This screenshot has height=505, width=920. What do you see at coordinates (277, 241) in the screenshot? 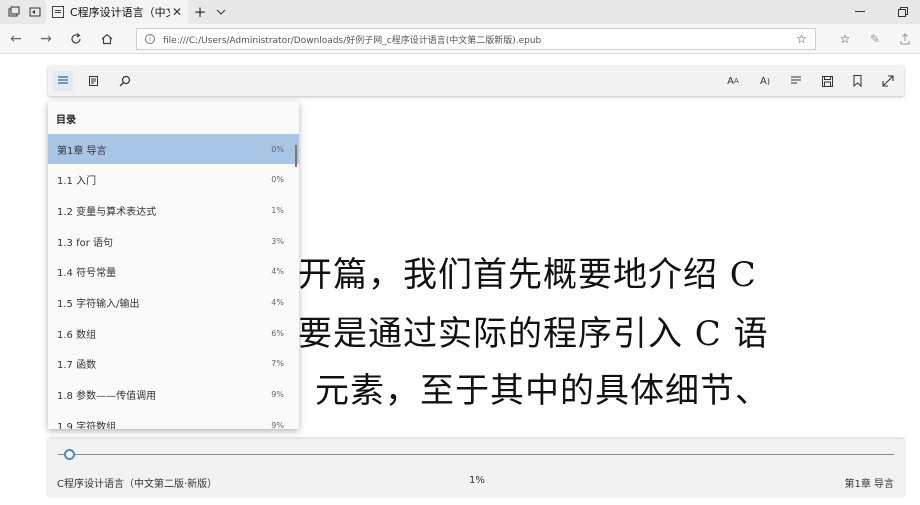
I see `toc-item-percent: 3%` at bounding box center [277, 241].